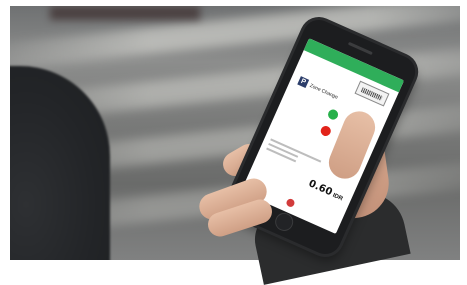 The image size is (467, 285). I want to click on logo-mark, so click(372, 93).